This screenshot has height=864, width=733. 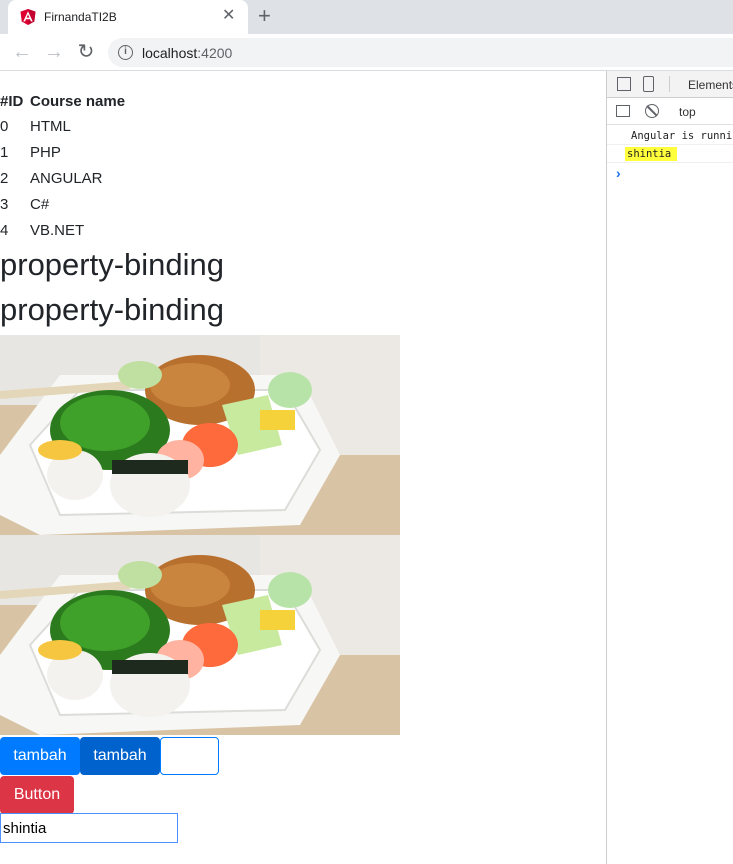 I want to click on new-tab-icon: +, so click(x=264, y=16).